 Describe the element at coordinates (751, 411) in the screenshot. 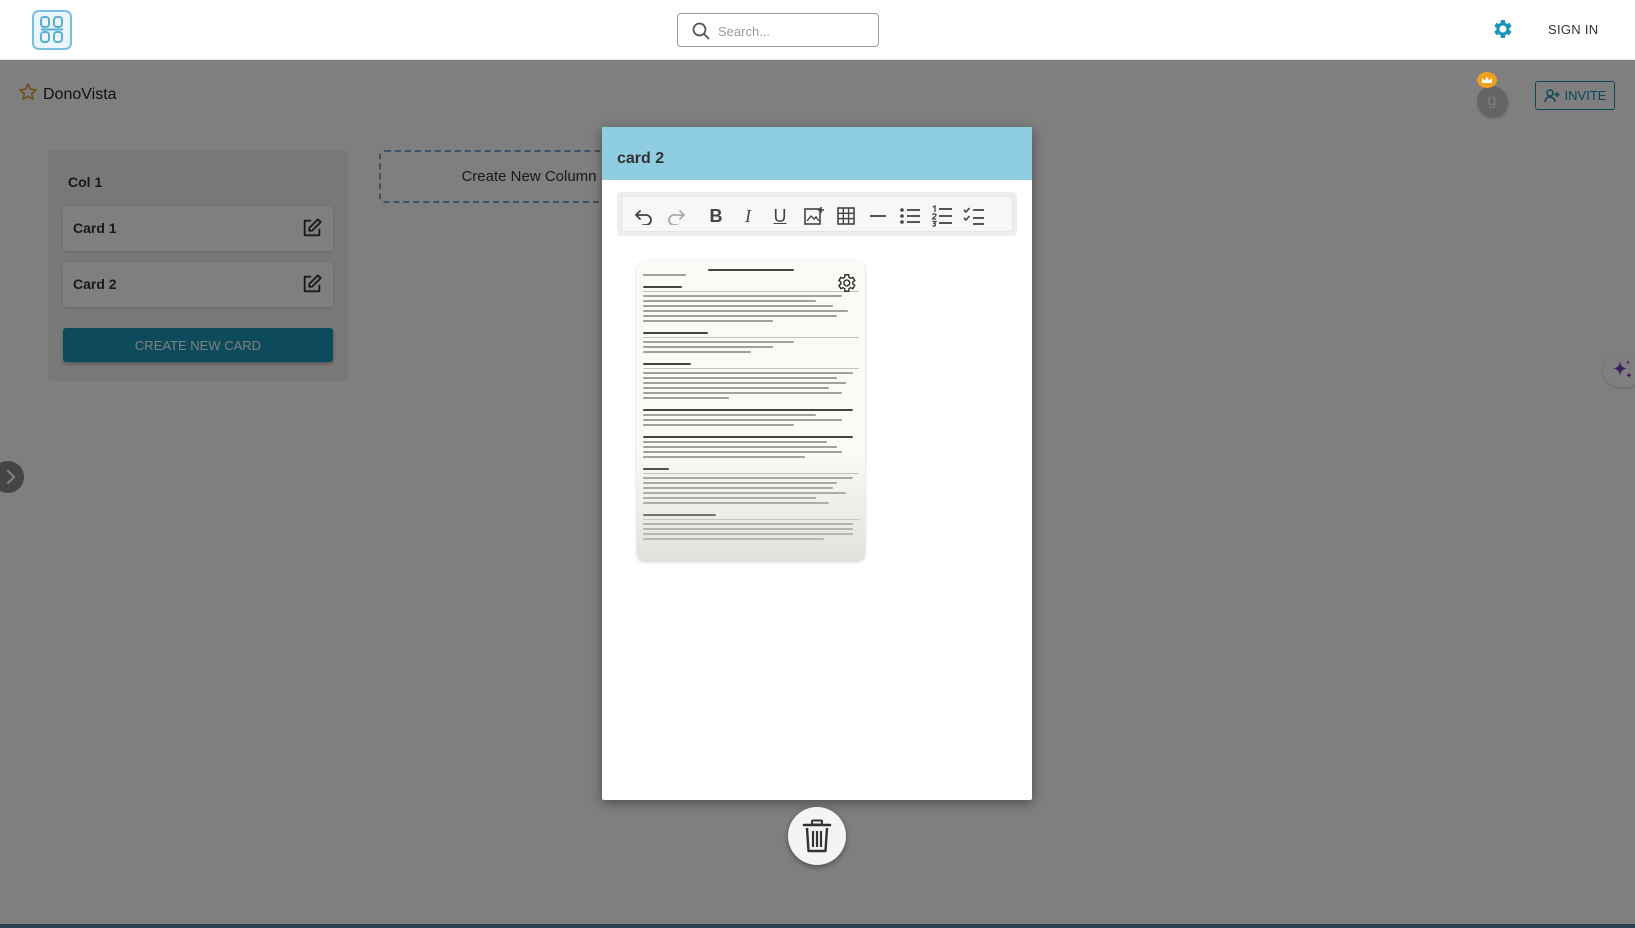

I see `resume-image` at that location.